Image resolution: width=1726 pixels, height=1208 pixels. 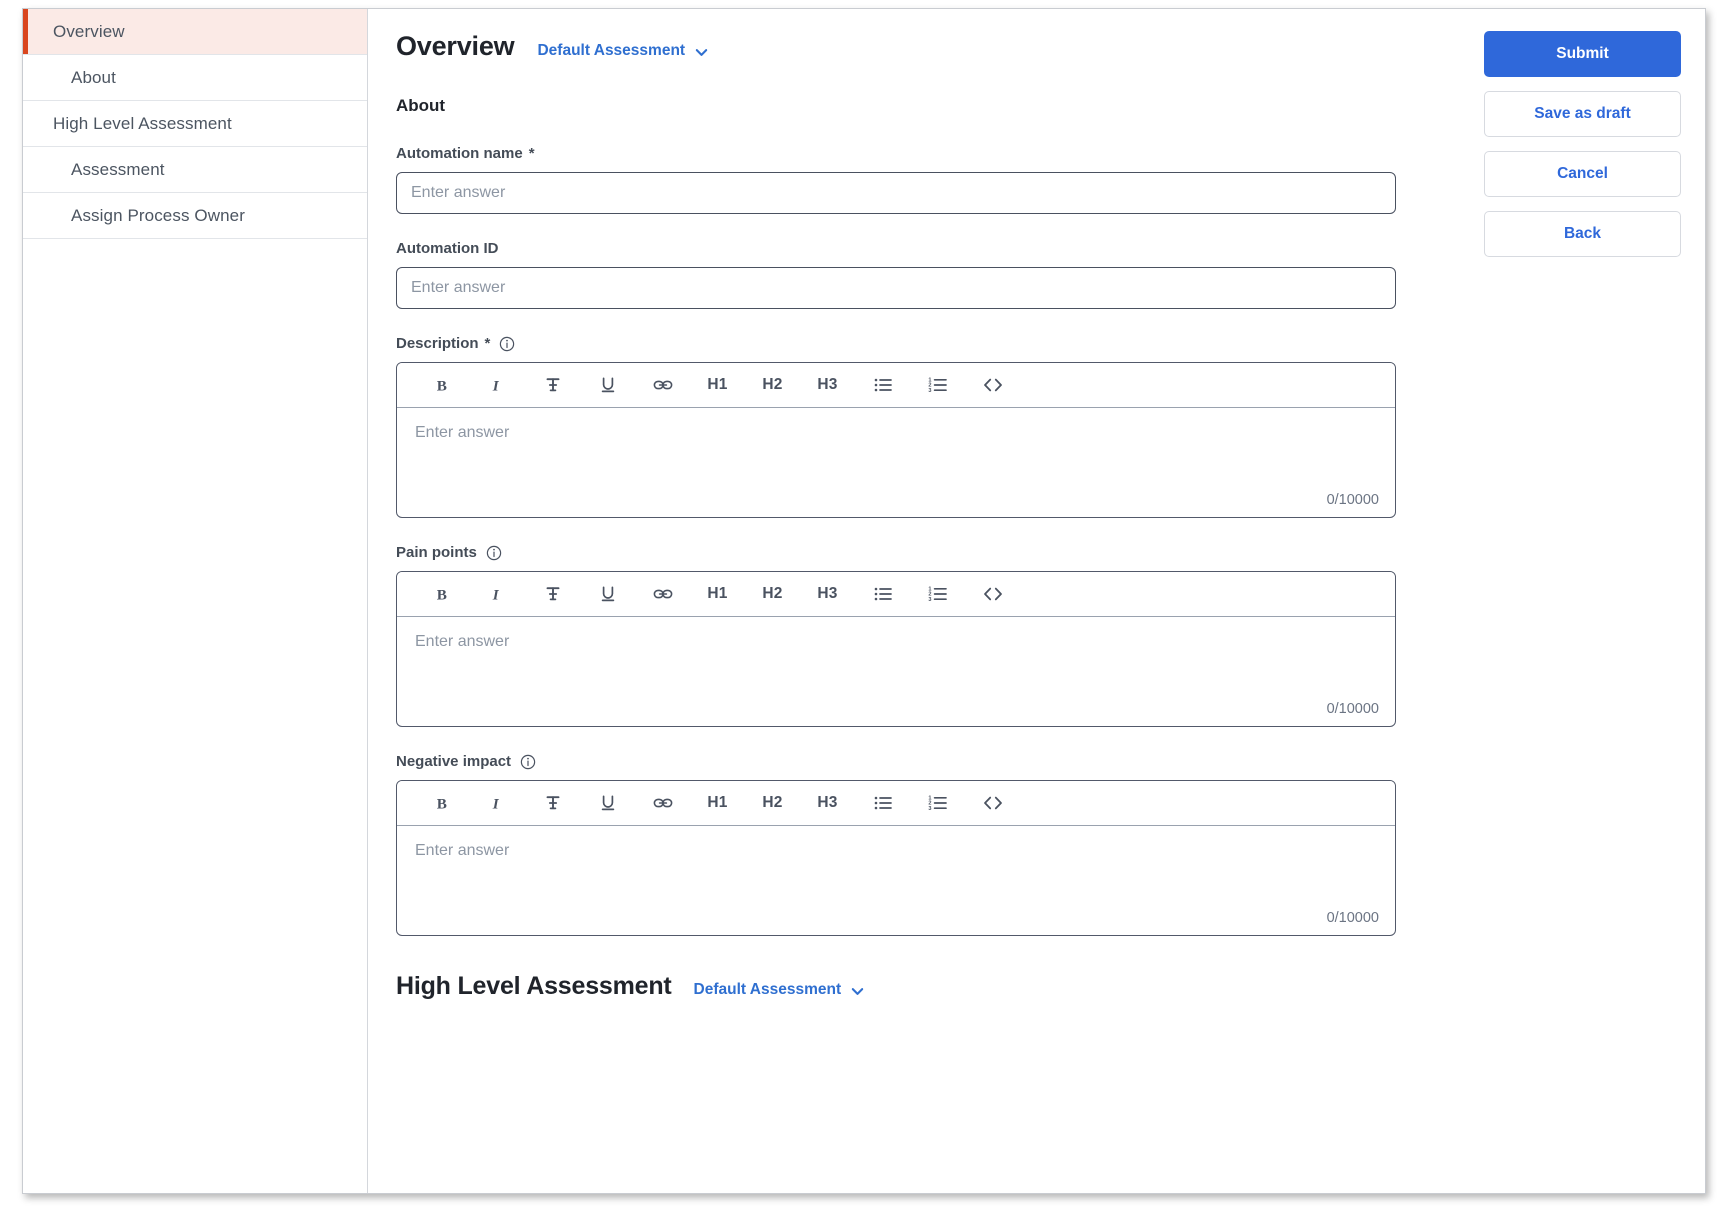 I want to click on field-label-text: Automation name, so click(x=459, y=153).